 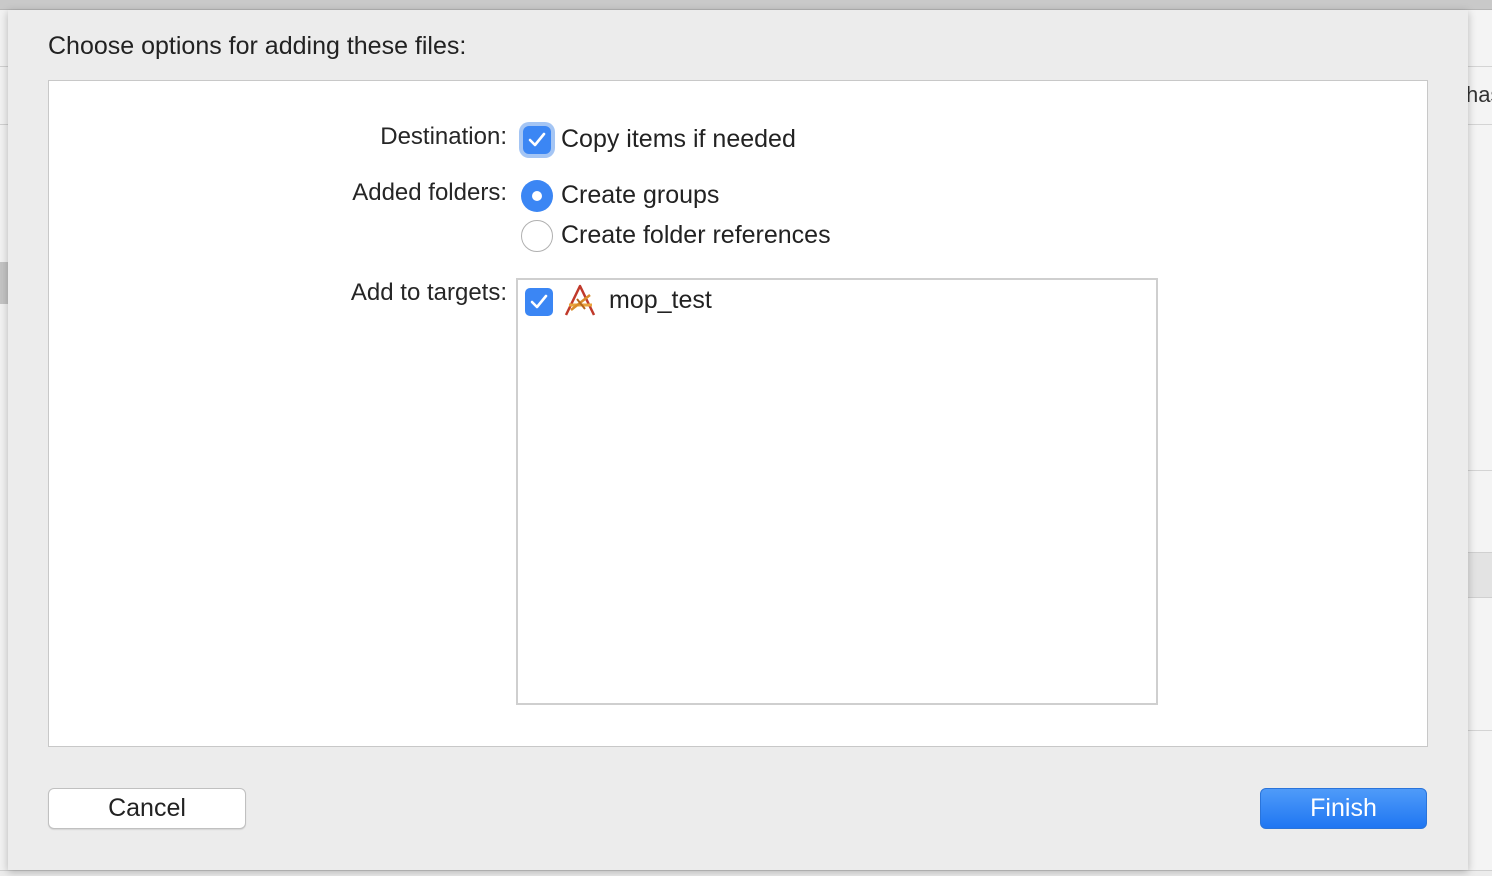 I want to click on radio-dot, so click(x=537, y=196).